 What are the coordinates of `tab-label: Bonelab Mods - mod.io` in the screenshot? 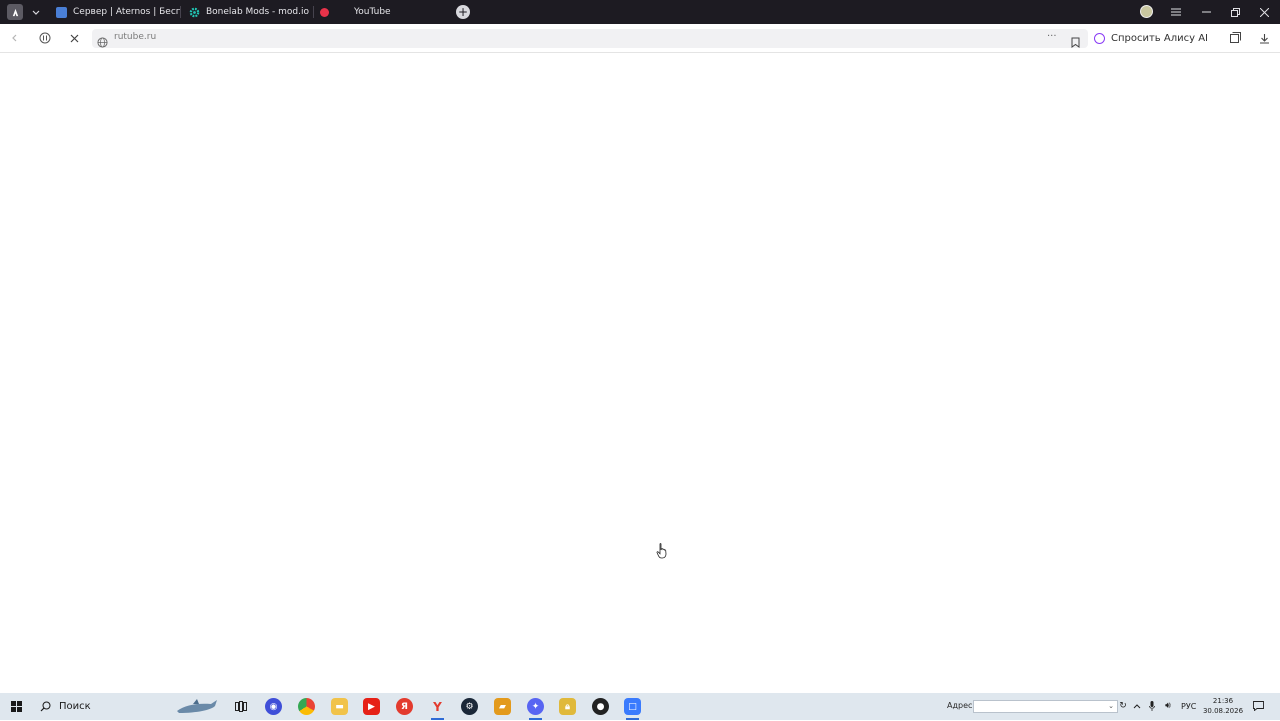 It's located at (258, 12).